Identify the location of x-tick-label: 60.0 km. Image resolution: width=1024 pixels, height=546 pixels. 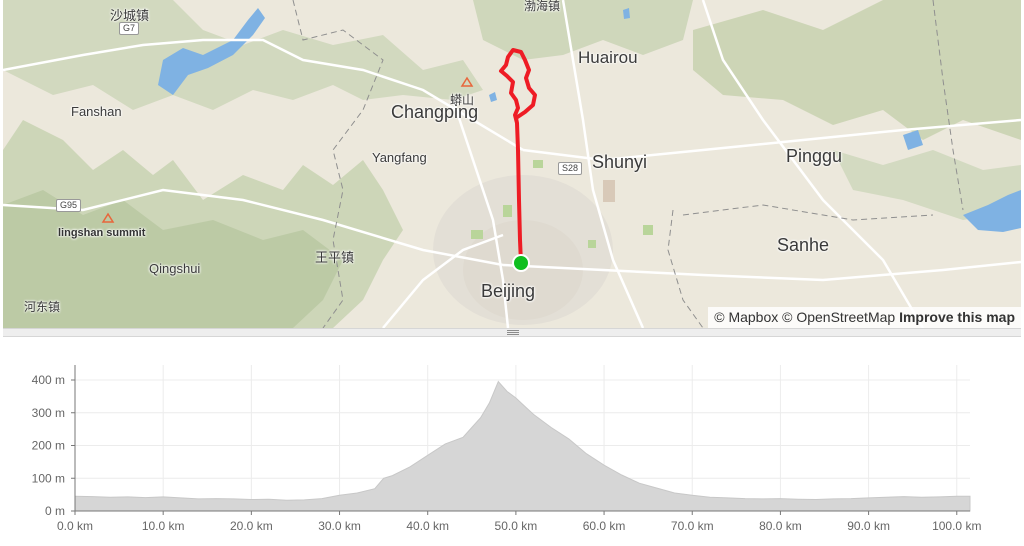
(604, 526).